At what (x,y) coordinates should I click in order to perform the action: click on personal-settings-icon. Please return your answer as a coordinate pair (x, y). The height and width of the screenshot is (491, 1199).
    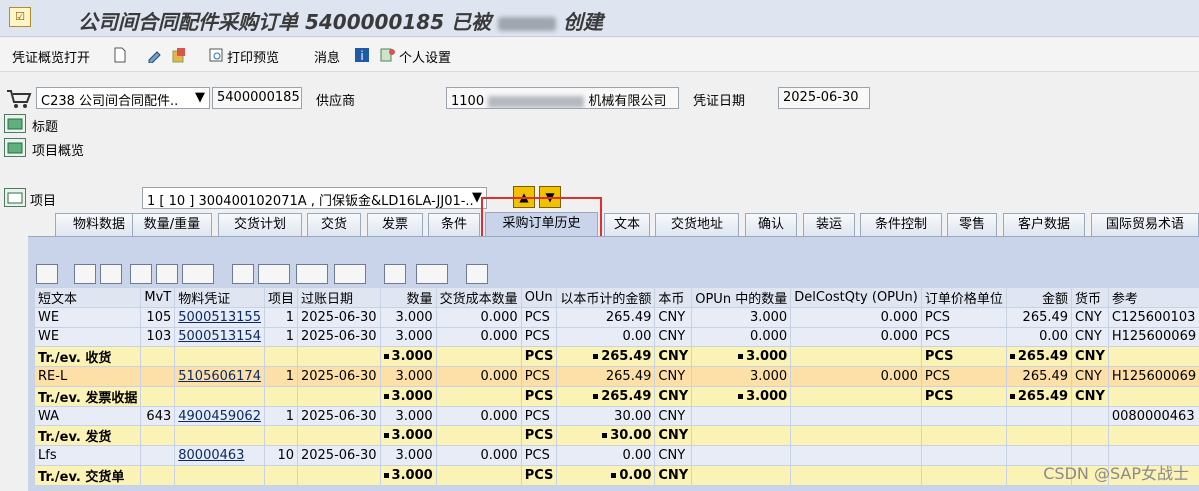
    Looking at the image, I should click on (388, 55).